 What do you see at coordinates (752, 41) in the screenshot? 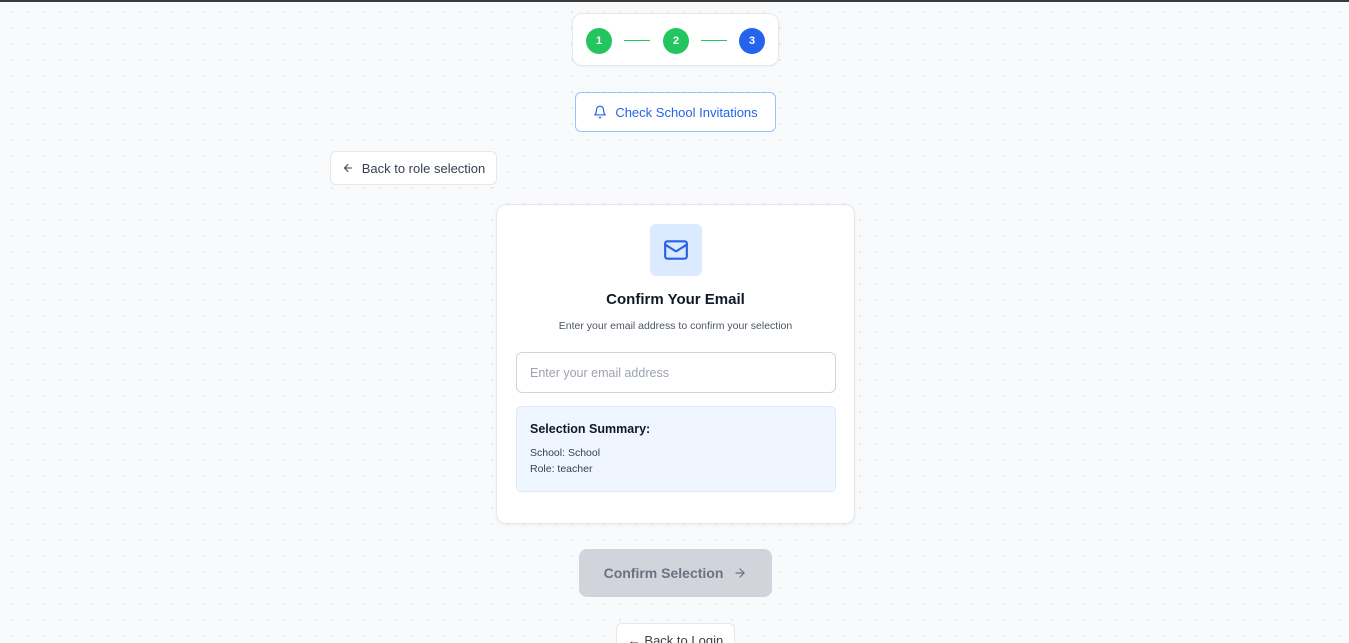
I see `step-3-indicator: 3` at bounding box center [752, 41].